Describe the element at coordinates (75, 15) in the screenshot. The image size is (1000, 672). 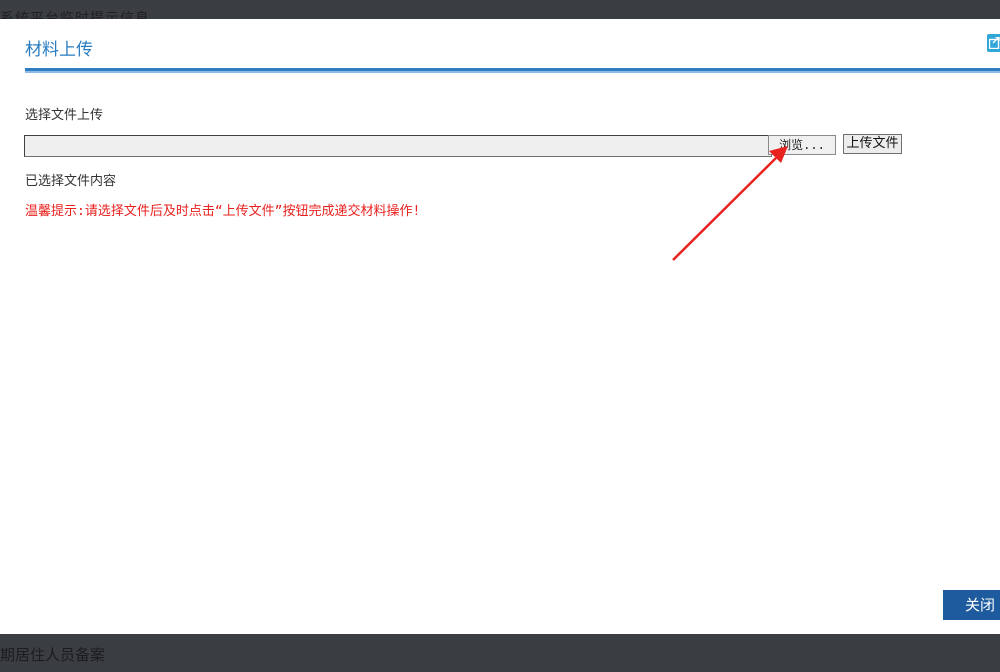
I see `background-header-text: 系统平台临时提示信息` at that location.